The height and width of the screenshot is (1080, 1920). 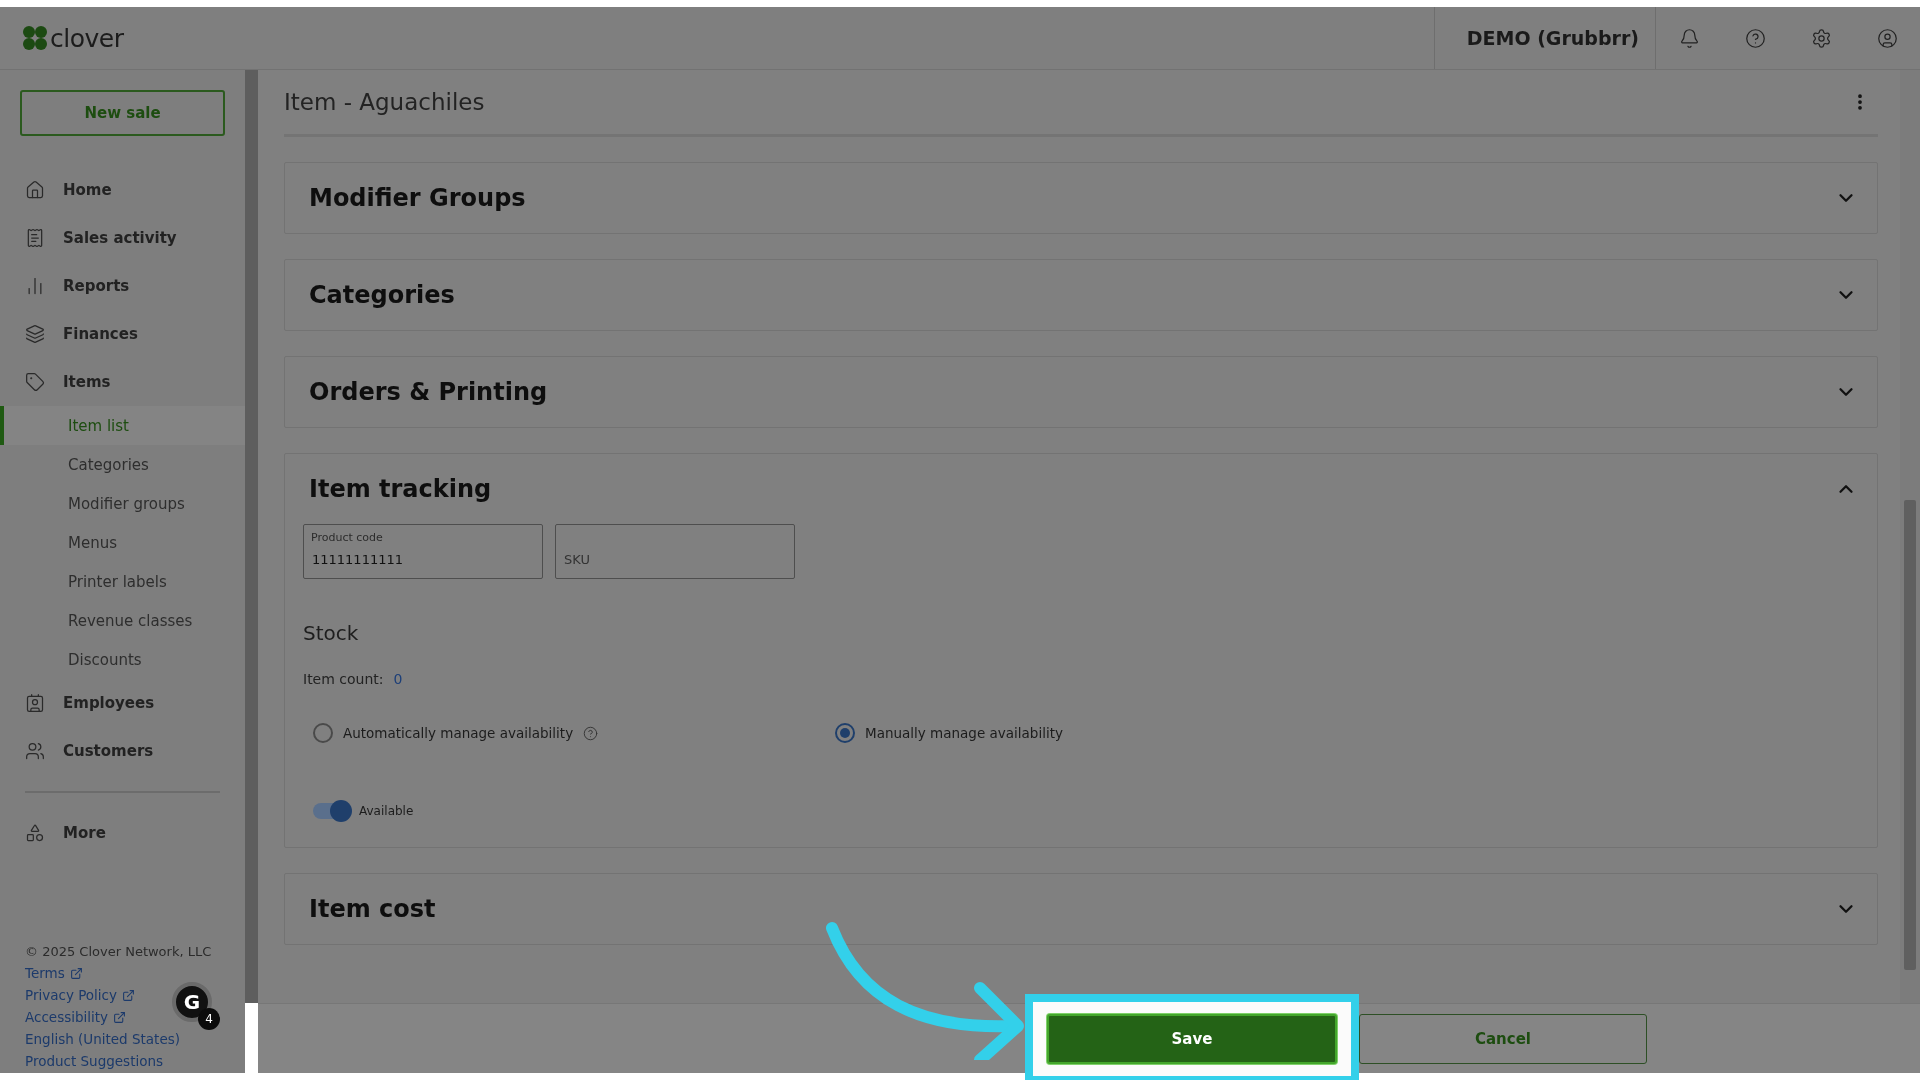 I want to click on nav-subitem: Discounts, so click(x=122, y=659).